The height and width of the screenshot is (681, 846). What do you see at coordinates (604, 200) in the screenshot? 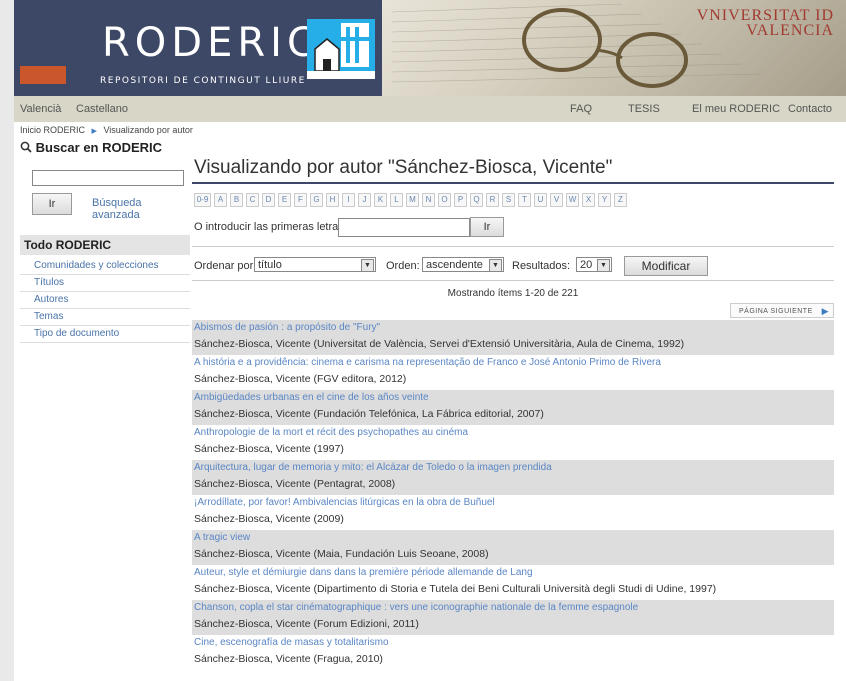
I see `alphabet-letter: Y` at bounding box center [604, 200].